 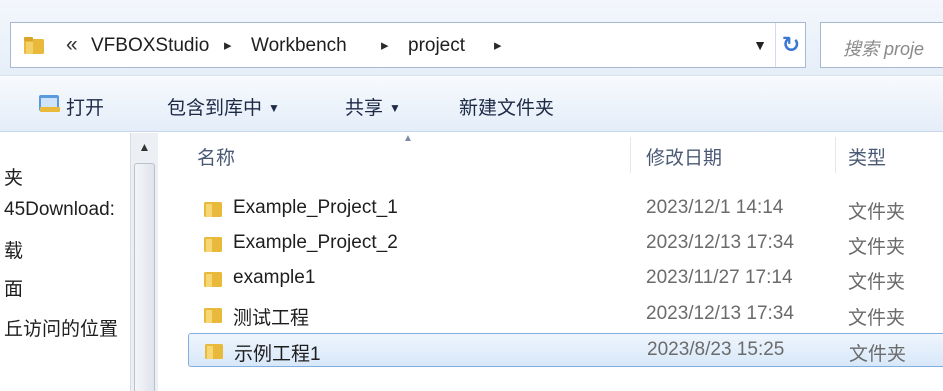 What do you see at coordinates (274, 277) in the screenshot?
I see `file-name: example1` at bounding box center [274, 277].